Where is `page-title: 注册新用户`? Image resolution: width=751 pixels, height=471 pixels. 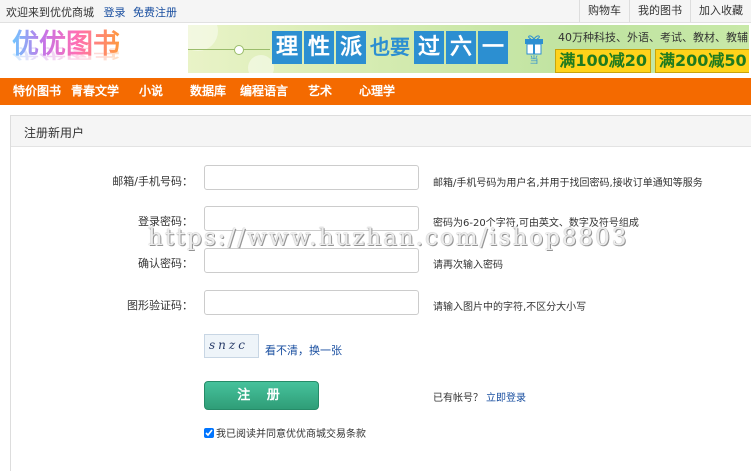
page-title: 注册新用户 is located at coordinates (54, 133).